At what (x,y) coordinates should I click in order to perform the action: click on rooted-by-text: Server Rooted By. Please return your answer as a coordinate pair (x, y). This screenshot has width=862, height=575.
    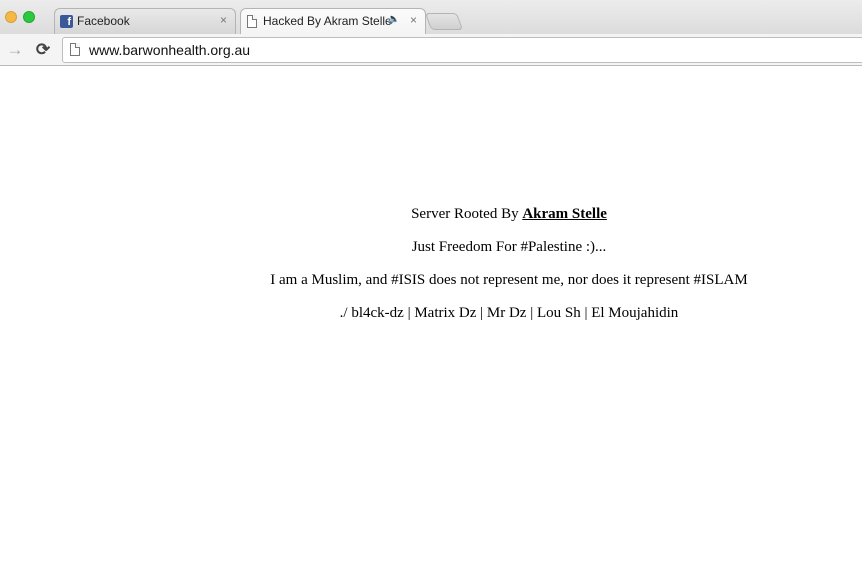
    Looking at the image, I should click on (467, 214).